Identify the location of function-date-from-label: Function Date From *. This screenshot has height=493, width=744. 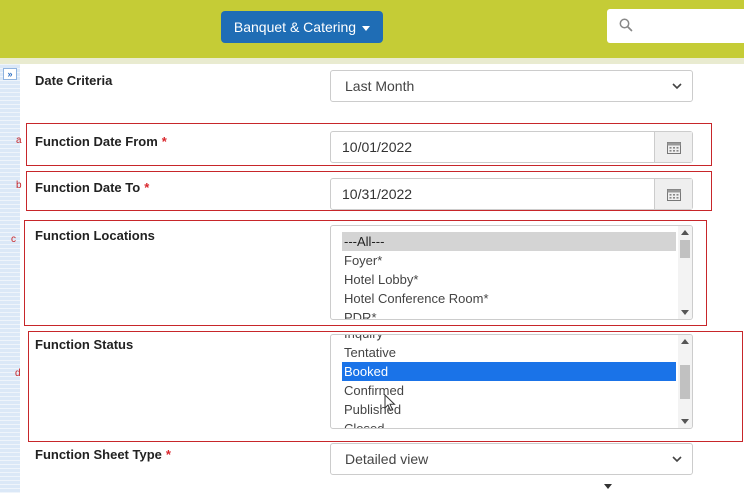
(101, 141).